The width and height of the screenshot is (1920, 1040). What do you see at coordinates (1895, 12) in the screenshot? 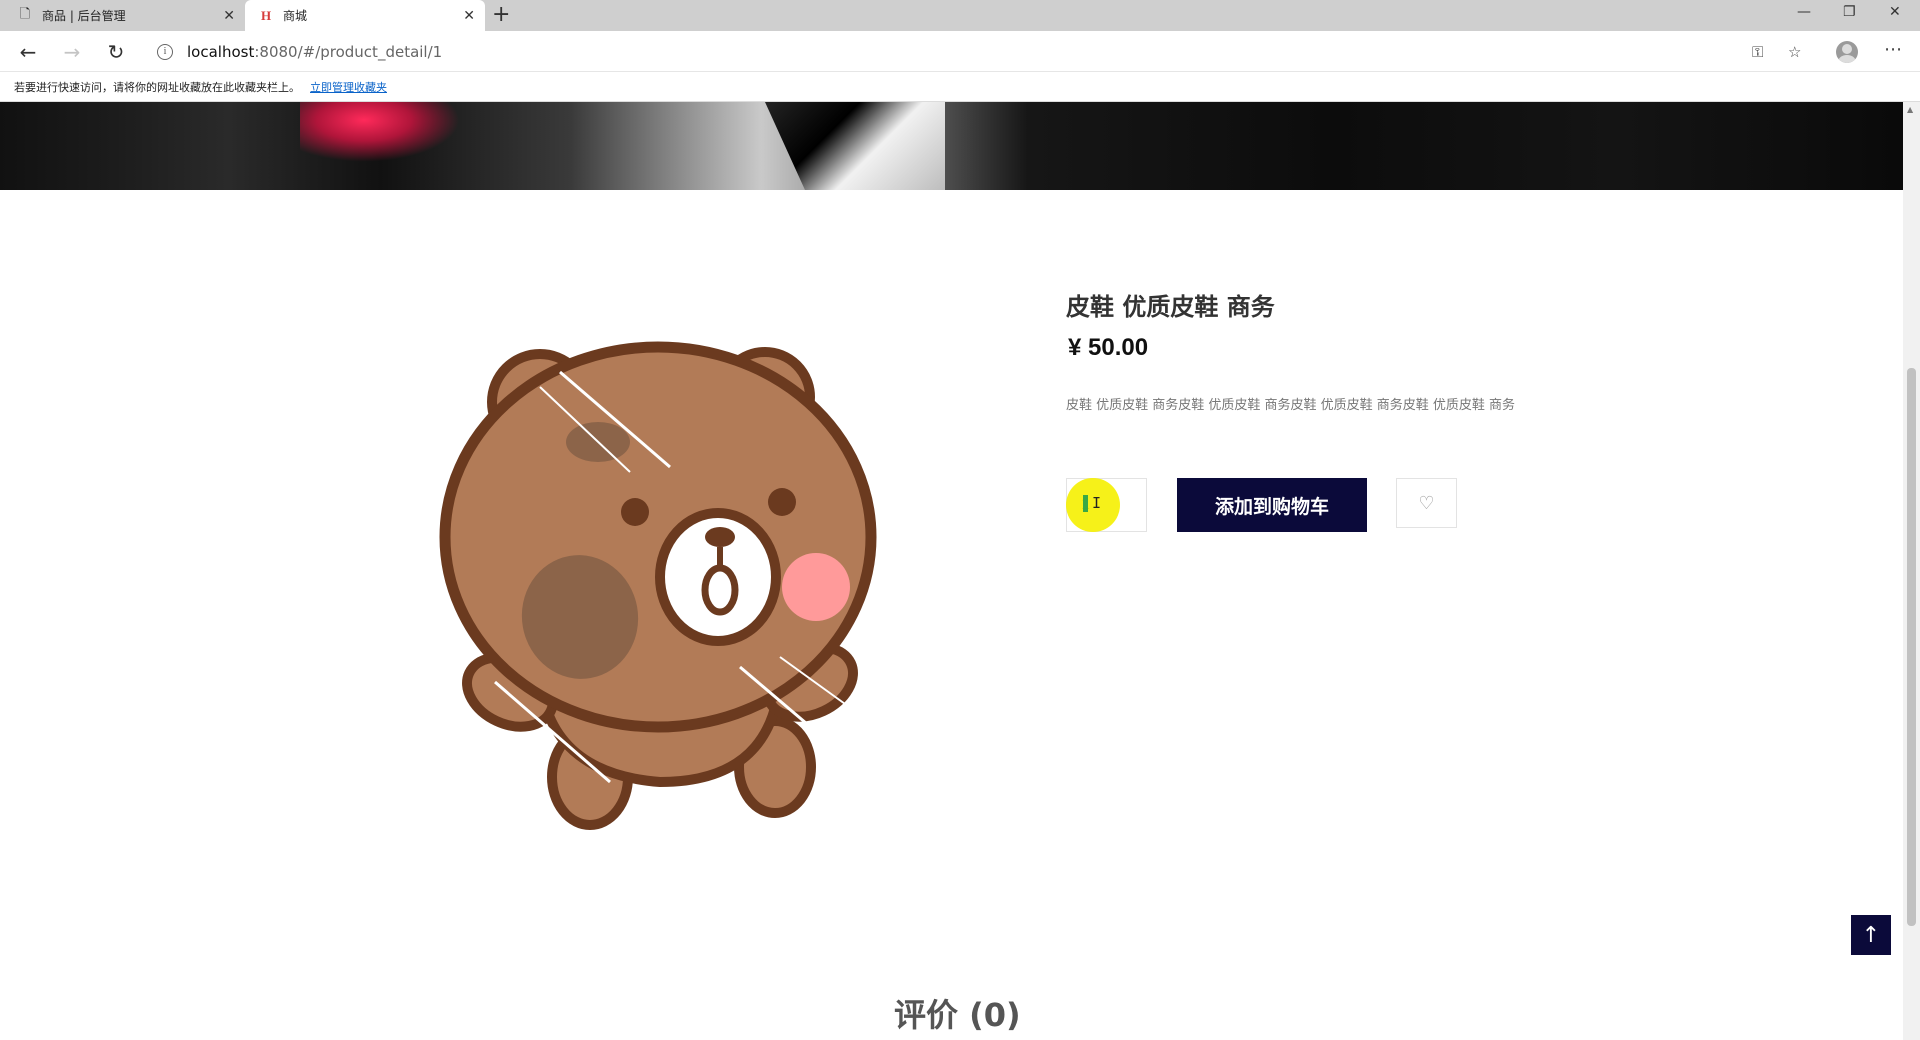
I see `window-close-button: ✕` at bounding box center [1895, 12].